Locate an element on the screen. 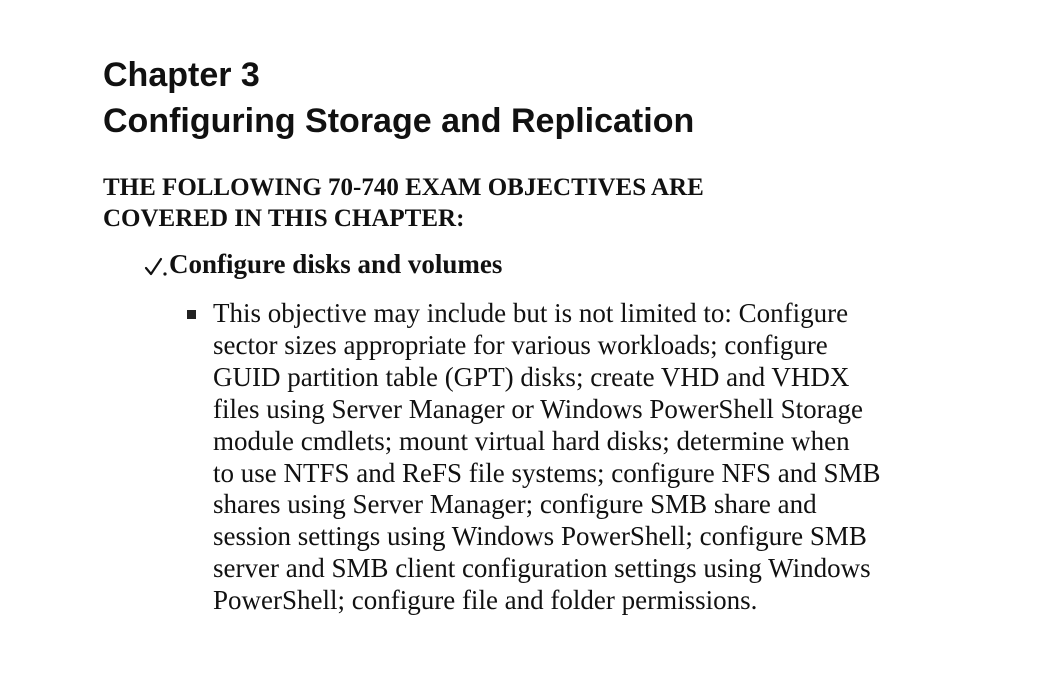  check-icon is located at coordinates (156, 264).